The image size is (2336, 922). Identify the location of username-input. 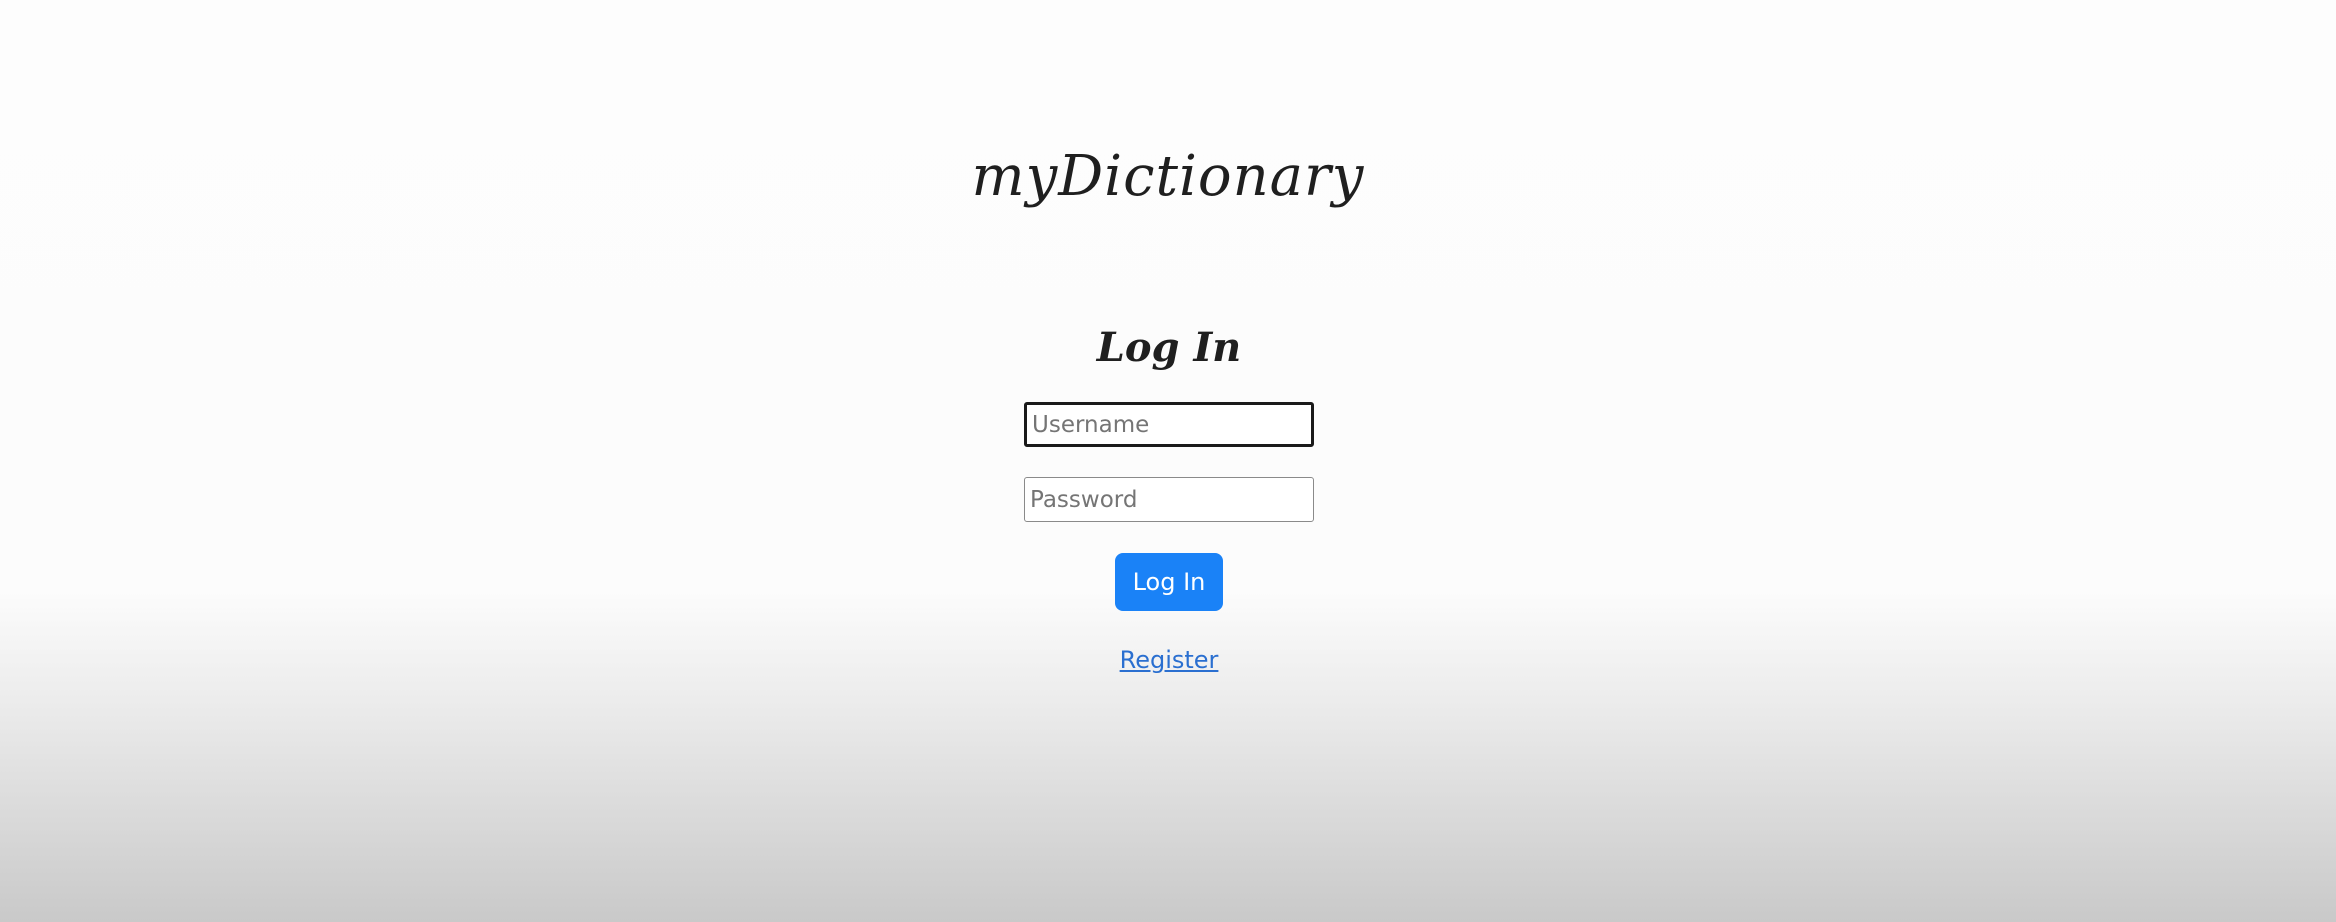
(1169, 424).